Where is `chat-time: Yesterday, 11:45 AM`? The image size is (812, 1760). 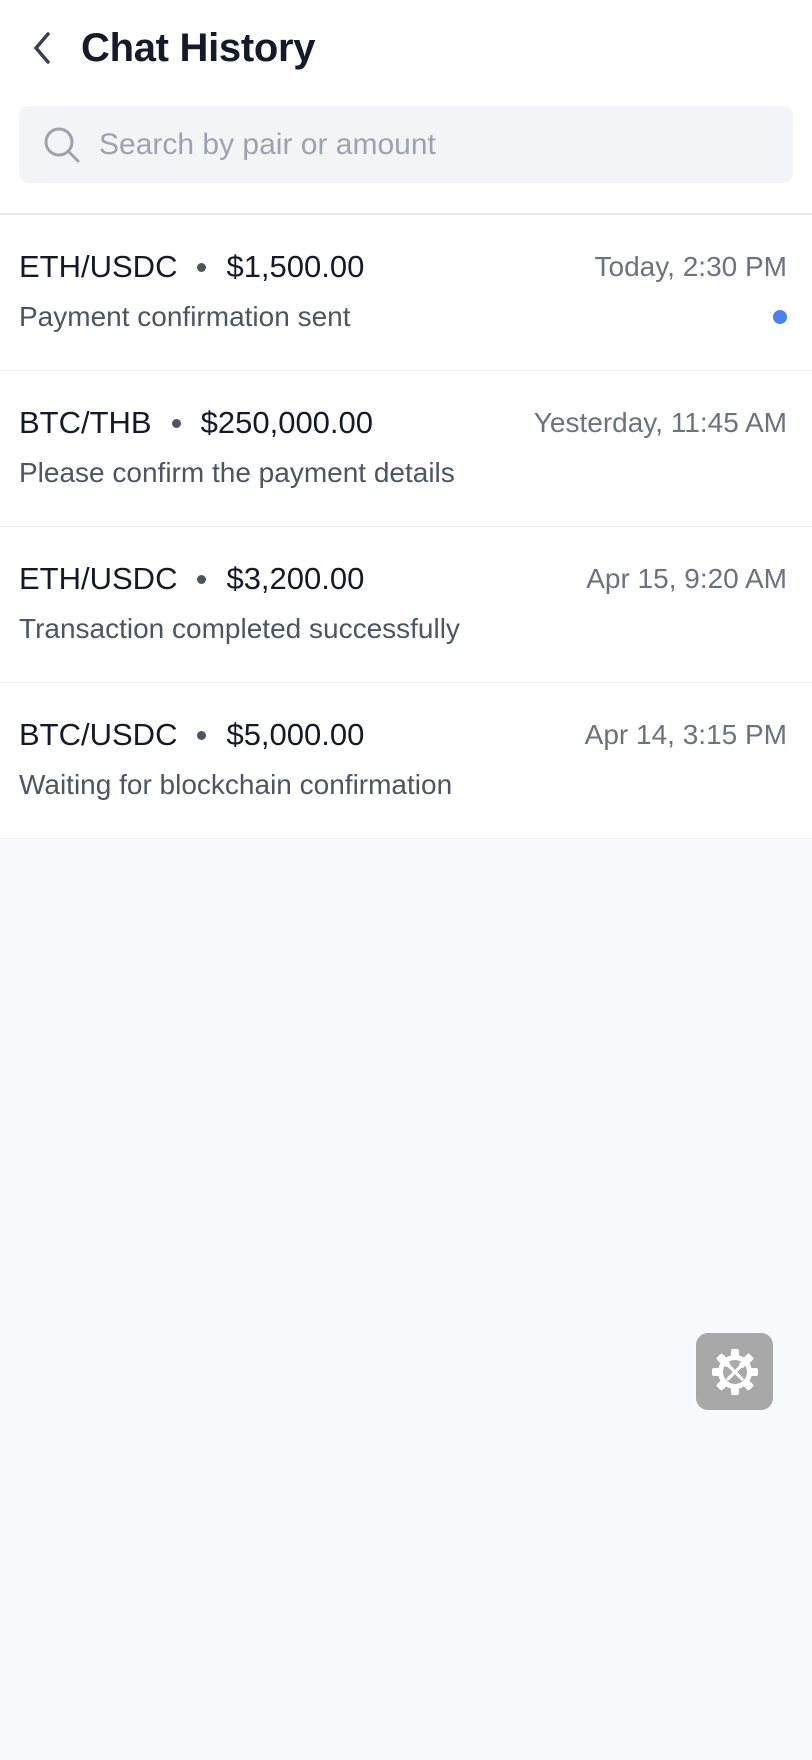
chat-time: Yesterday, 11:45 AM is located at coordinates (660, 422).